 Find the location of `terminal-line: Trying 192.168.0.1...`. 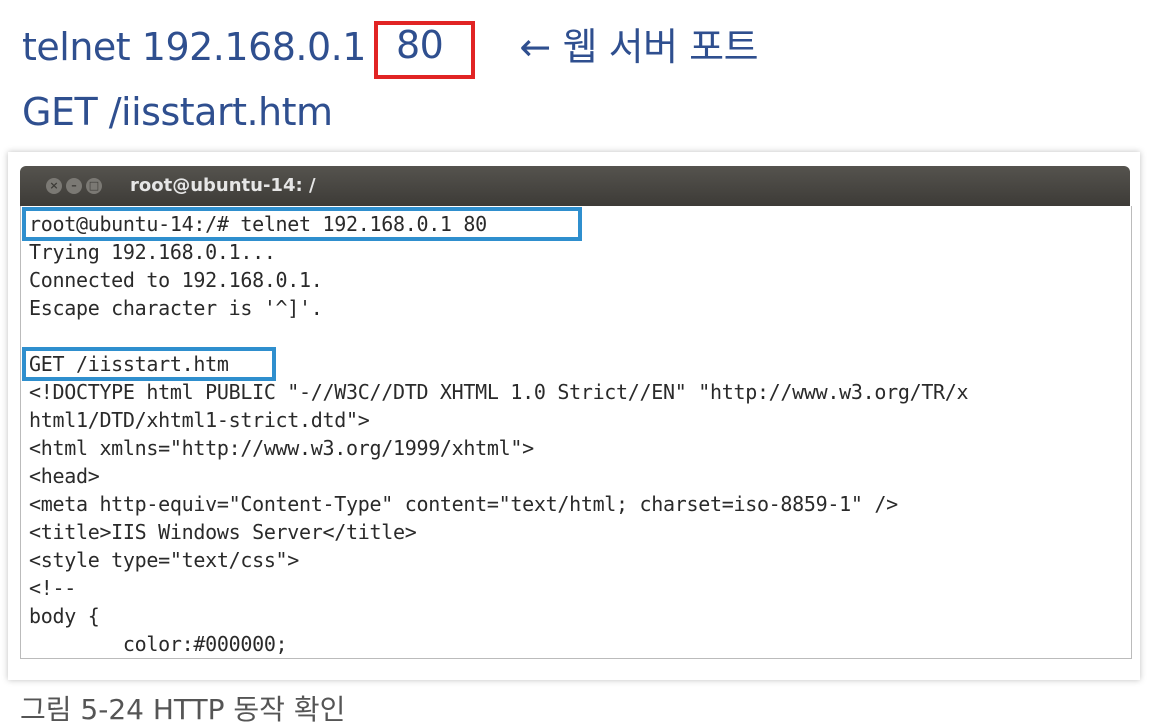

terminal-line: Trying 192.168.0.1... is located at coordinates (152, 252).